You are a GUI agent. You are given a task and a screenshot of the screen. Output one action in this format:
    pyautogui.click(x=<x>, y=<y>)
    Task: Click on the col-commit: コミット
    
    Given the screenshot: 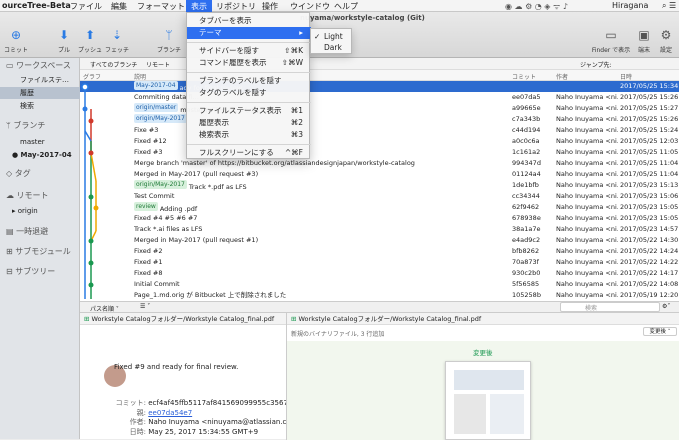 What is the action you would take?
    pyautogui.click(x=524, y=76)
    